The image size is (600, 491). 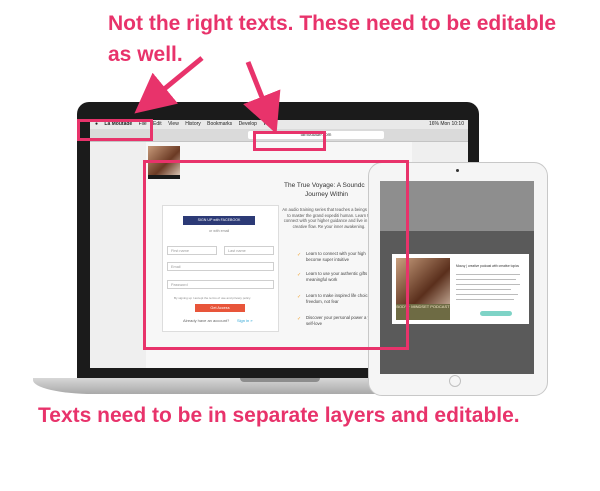 I want to click on arrow-to-urlbar, so click(x=262, y=97).